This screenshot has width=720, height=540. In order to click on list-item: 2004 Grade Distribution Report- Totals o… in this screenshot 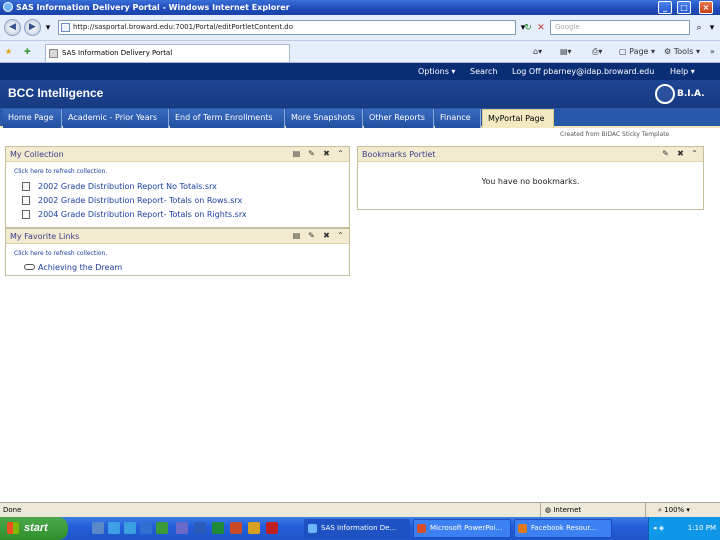, I will do `click(134, 214)`.